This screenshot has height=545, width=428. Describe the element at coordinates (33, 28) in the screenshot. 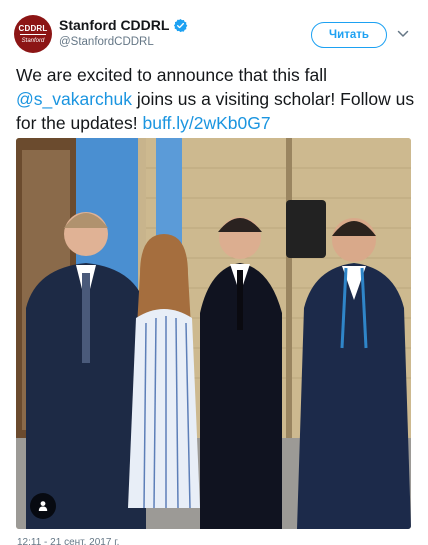

I see `avatar-text-top: CDDRL` at that location.